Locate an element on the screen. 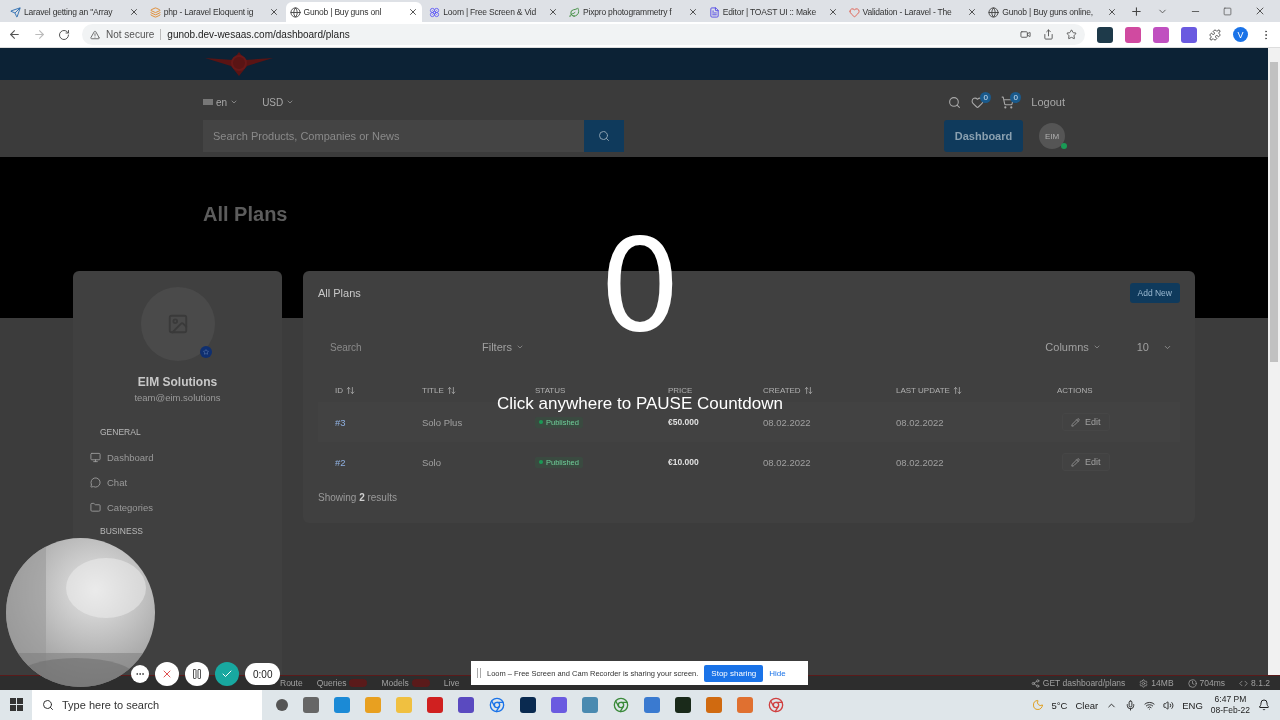  cortana-icon is located at coordinates (282, 705).